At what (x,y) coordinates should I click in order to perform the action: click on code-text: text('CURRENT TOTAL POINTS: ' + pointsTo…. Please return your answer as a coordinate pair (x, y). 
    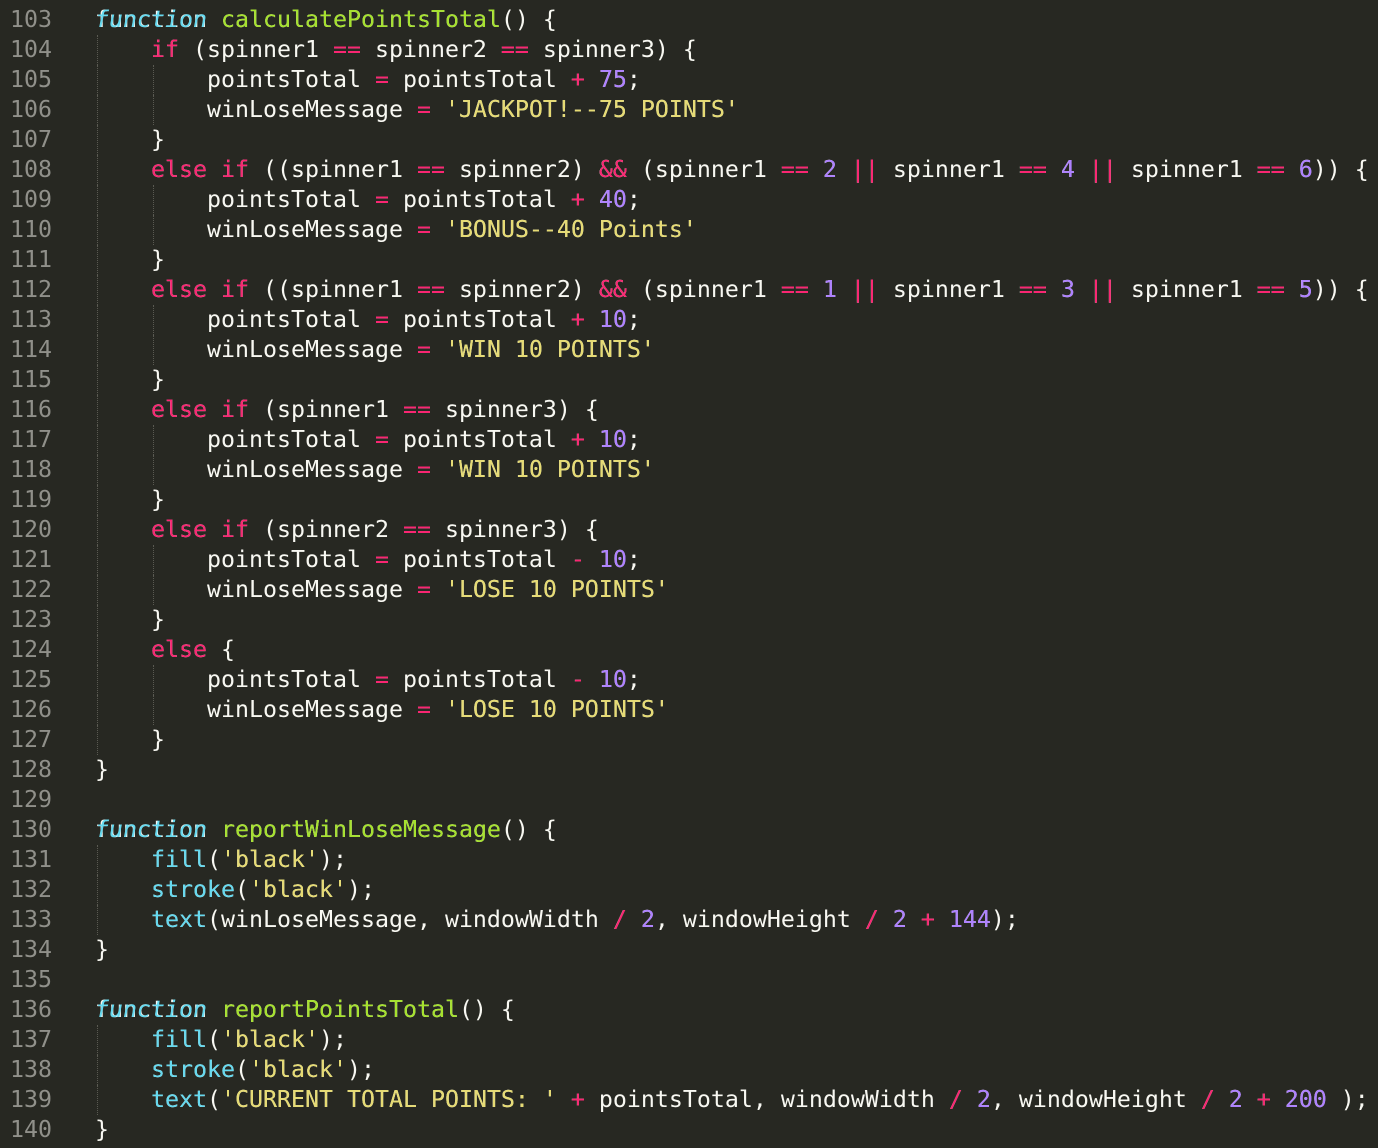
    Looking at the image, I should click on (732, 1100).